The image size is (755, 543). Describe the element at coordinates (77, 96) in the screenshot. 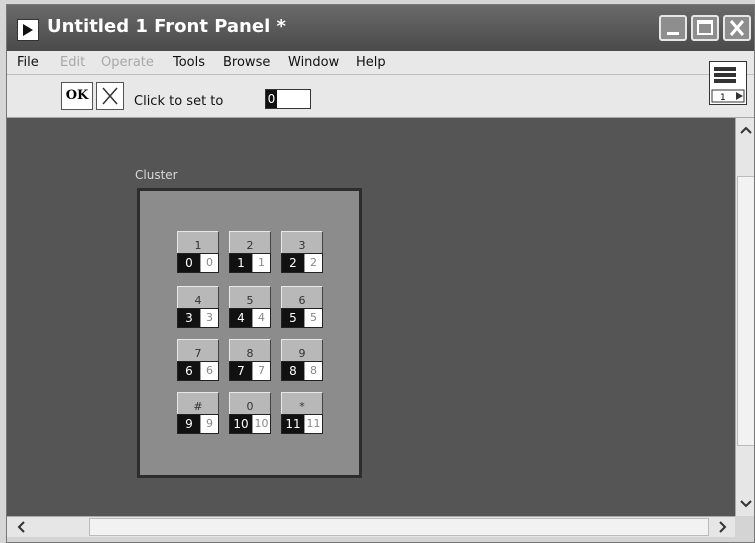

I see `ok-button: OK` at that location.